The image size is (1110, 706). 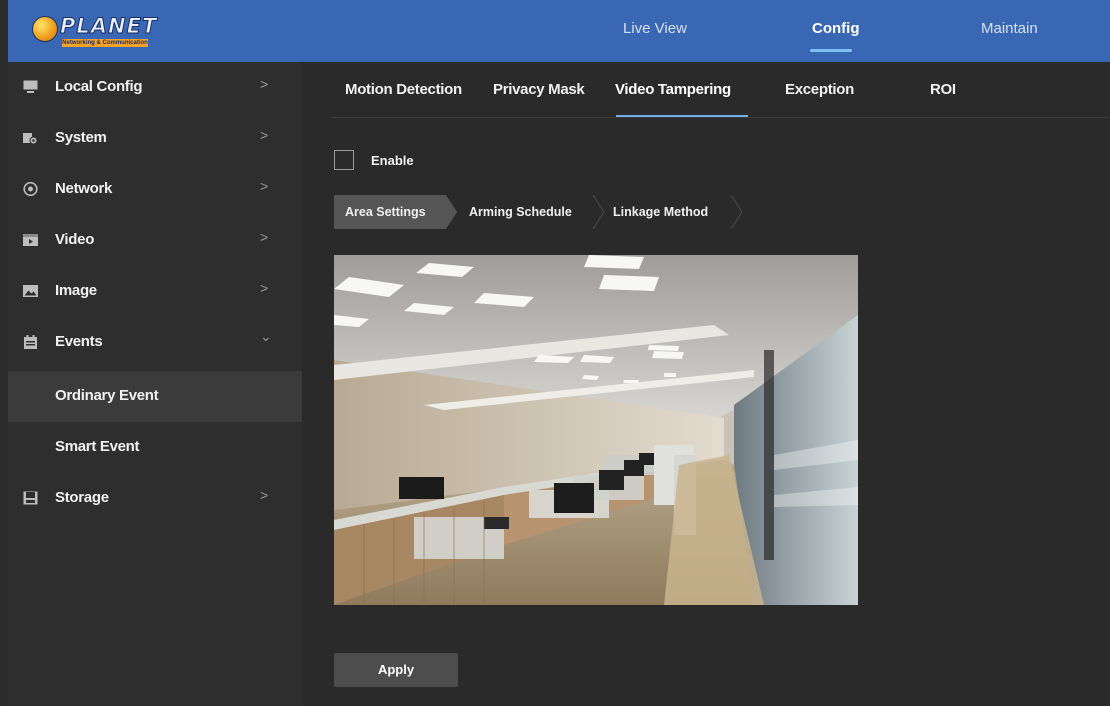 What do you see at coordinates (30, 342) in the screenshot?
I see `events-icon` at bounding box center [30, 342].